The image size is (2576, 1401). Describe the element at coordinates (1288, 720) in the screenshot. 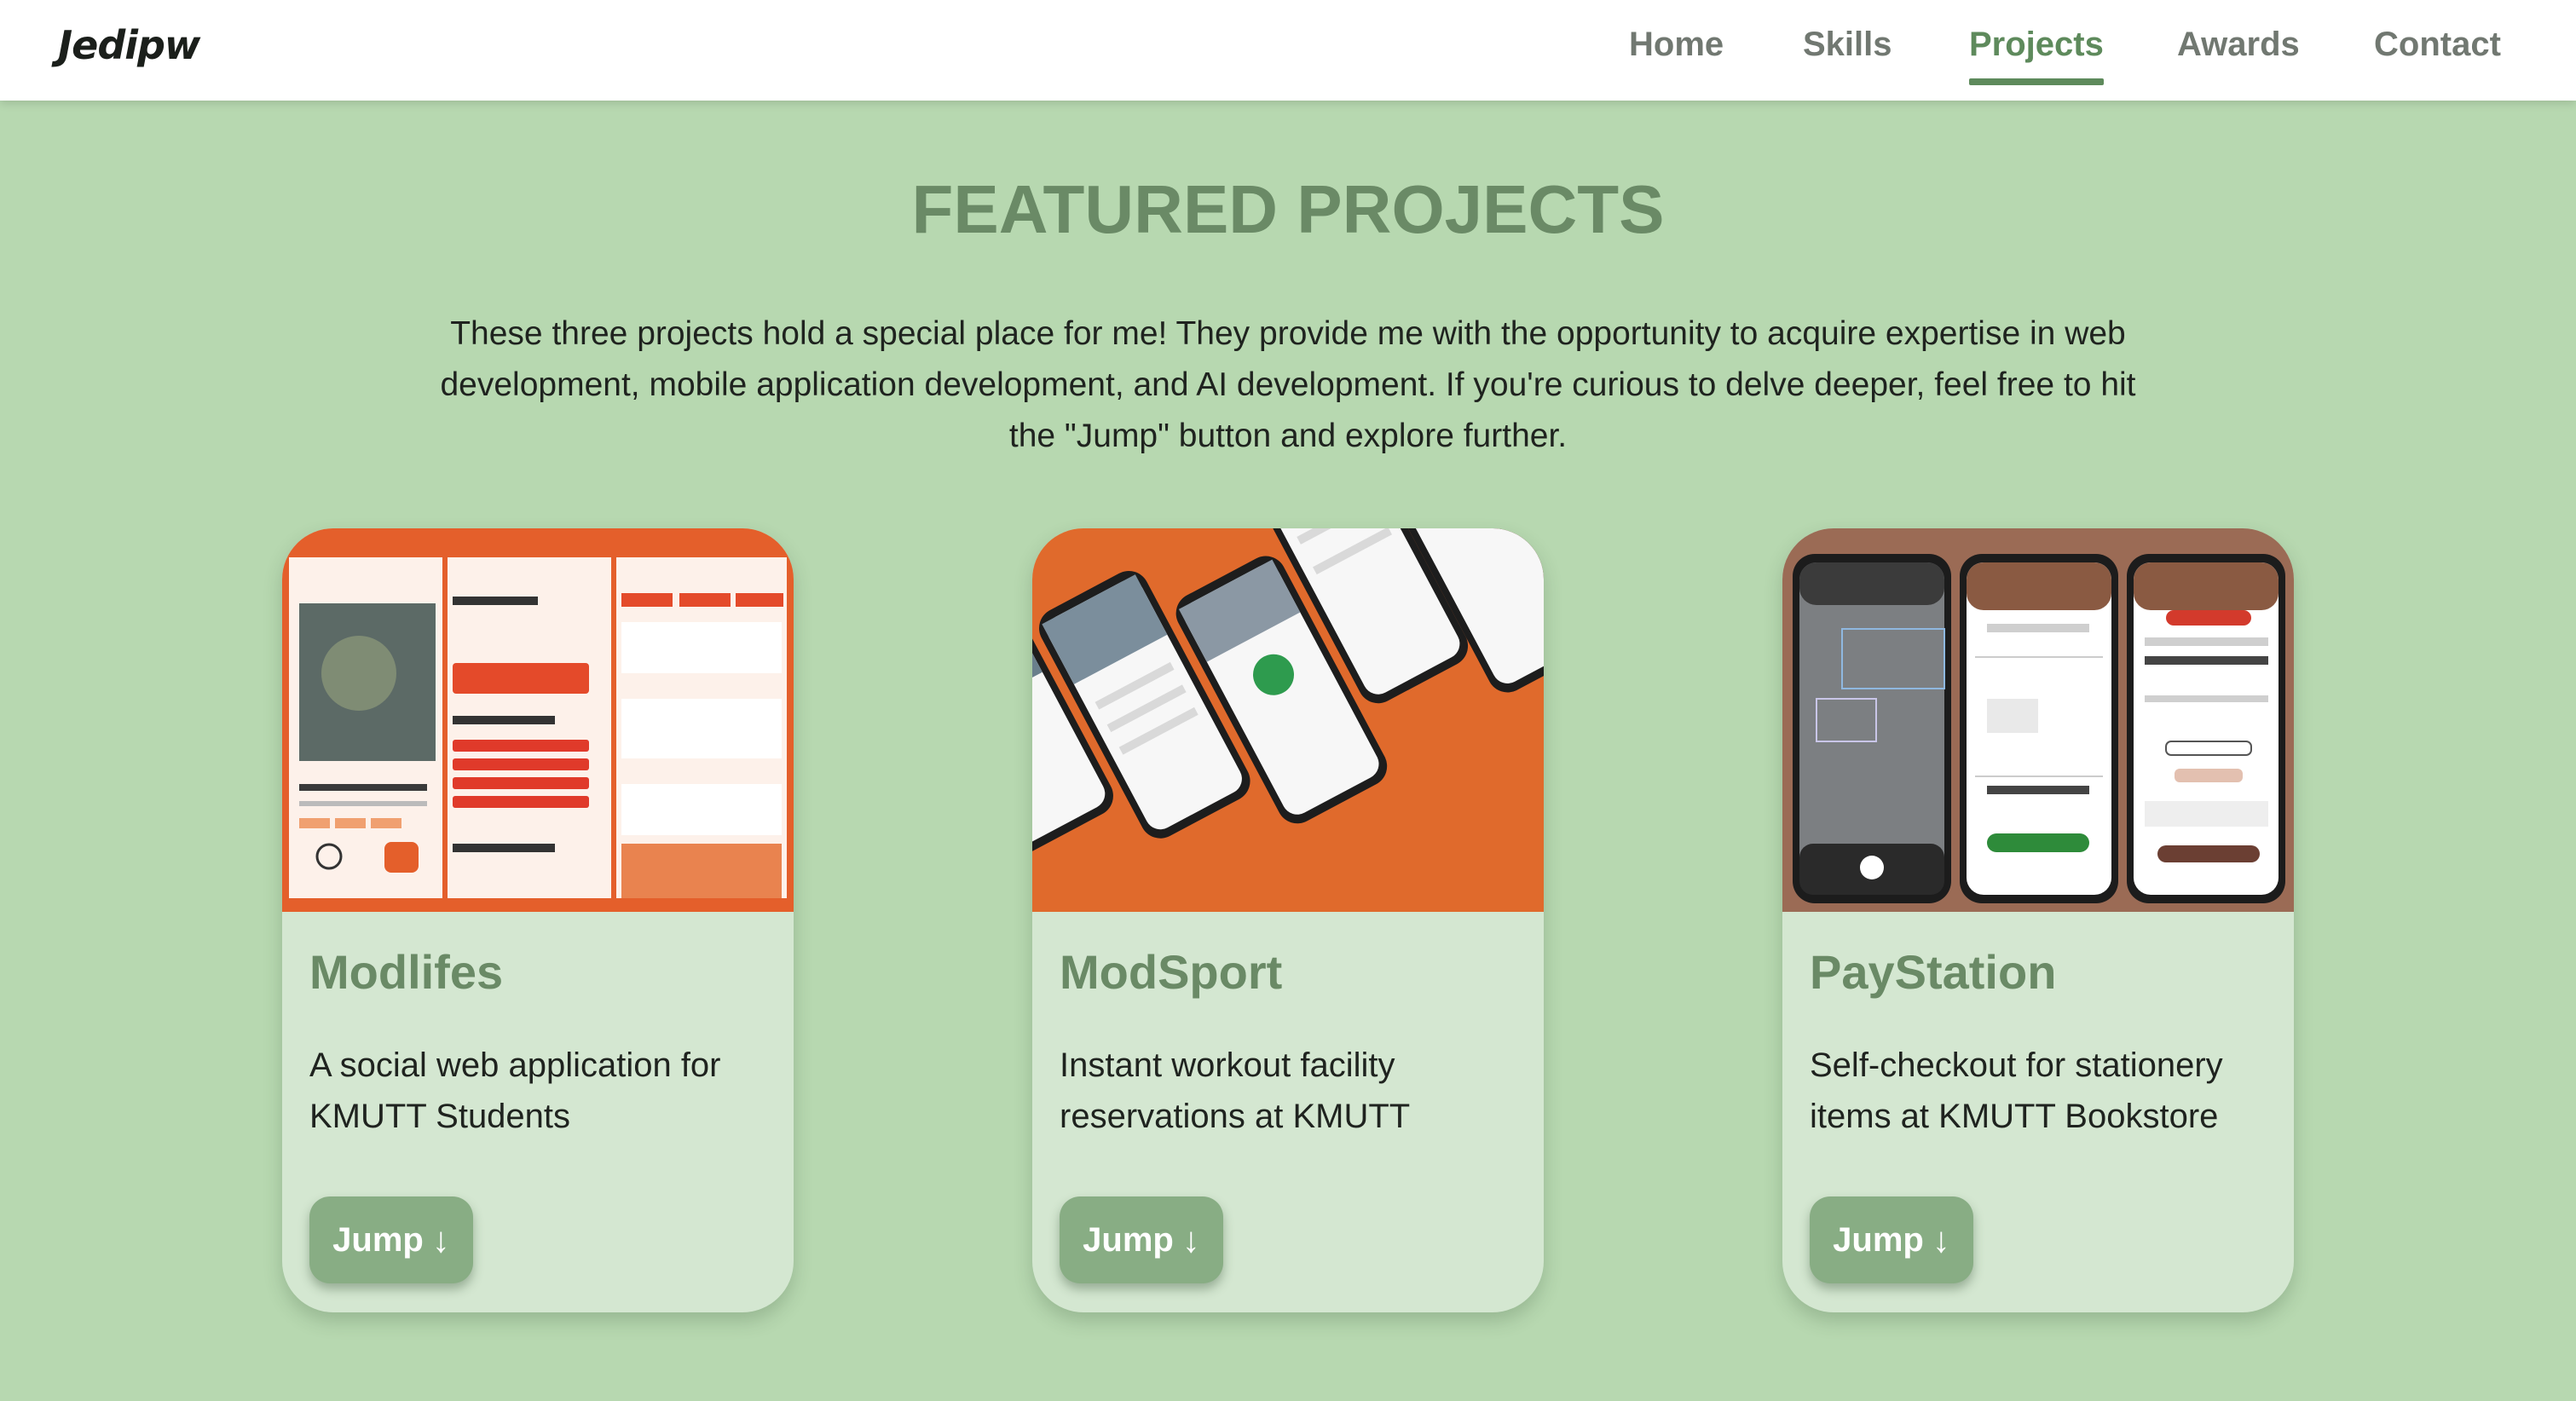

I see `modsport-screenshot-image` at that location.